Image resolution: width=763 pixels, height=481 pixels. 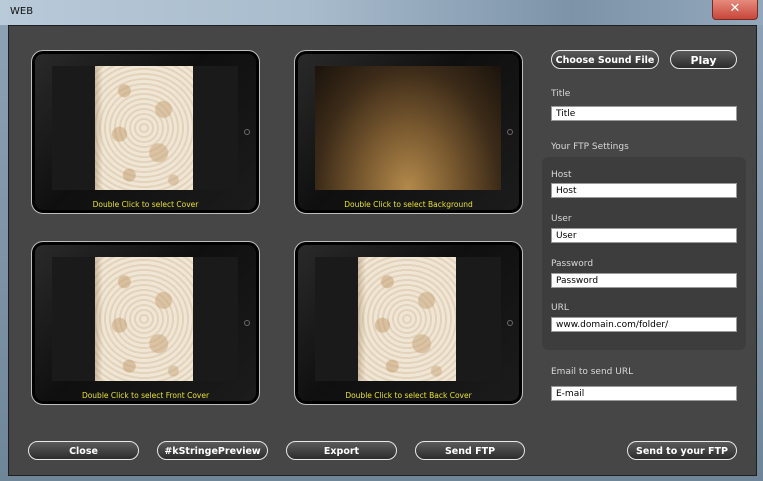 I want to click on background-caption: Double Click to select Background, so click(x=408, y=204).